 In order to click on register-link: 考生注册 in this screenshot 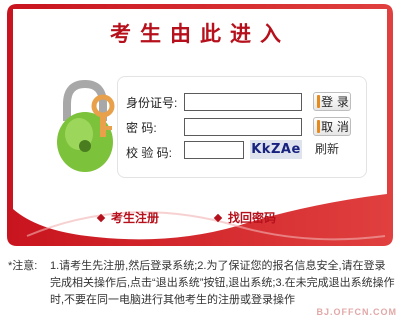, I will do `click(128, 217)`.